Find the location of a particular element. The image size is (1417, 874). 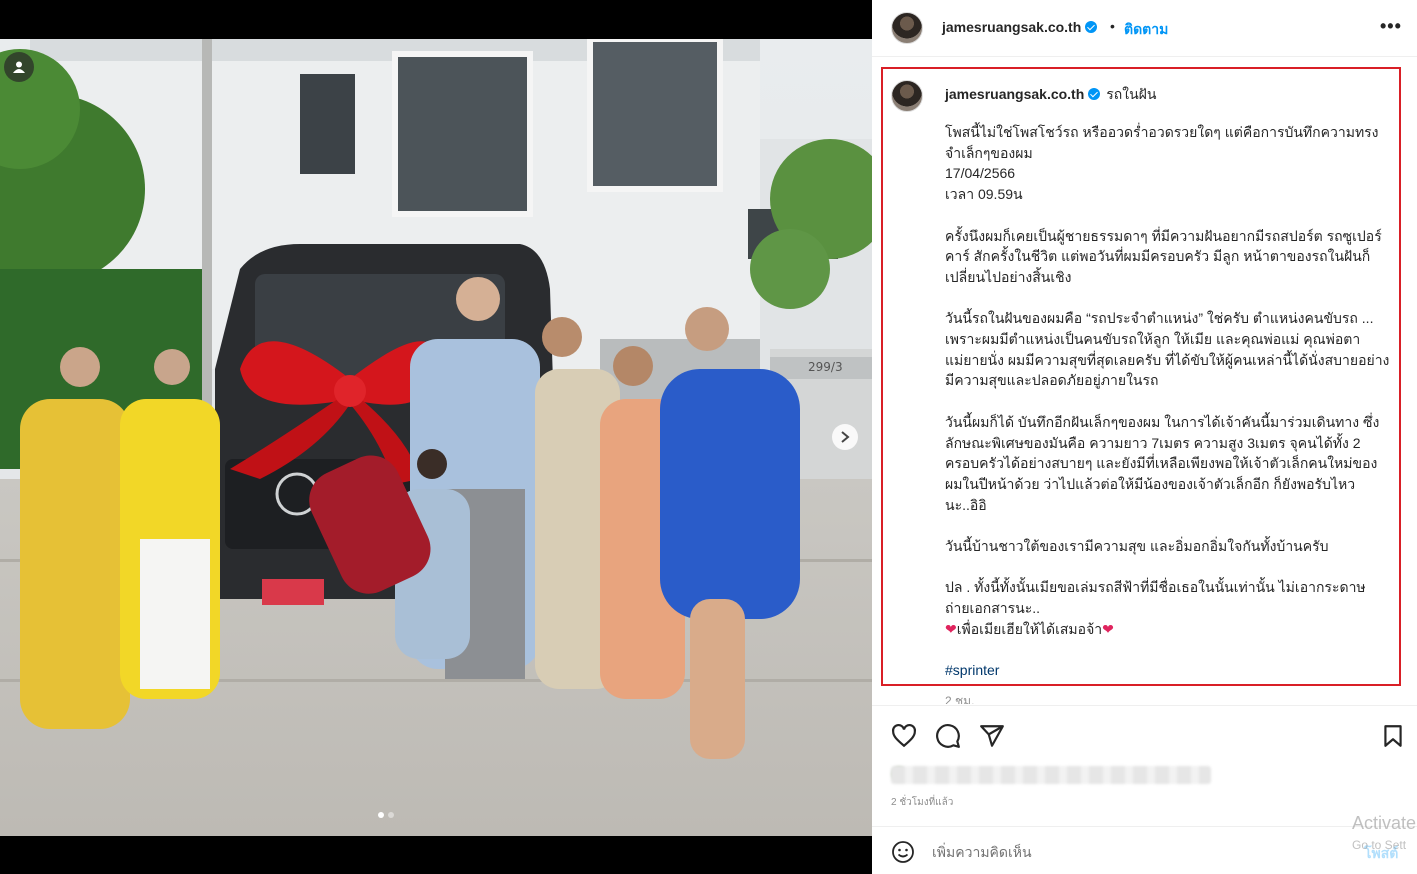

caption-date: 17/04/2566 is located at coordinates (980, 173).